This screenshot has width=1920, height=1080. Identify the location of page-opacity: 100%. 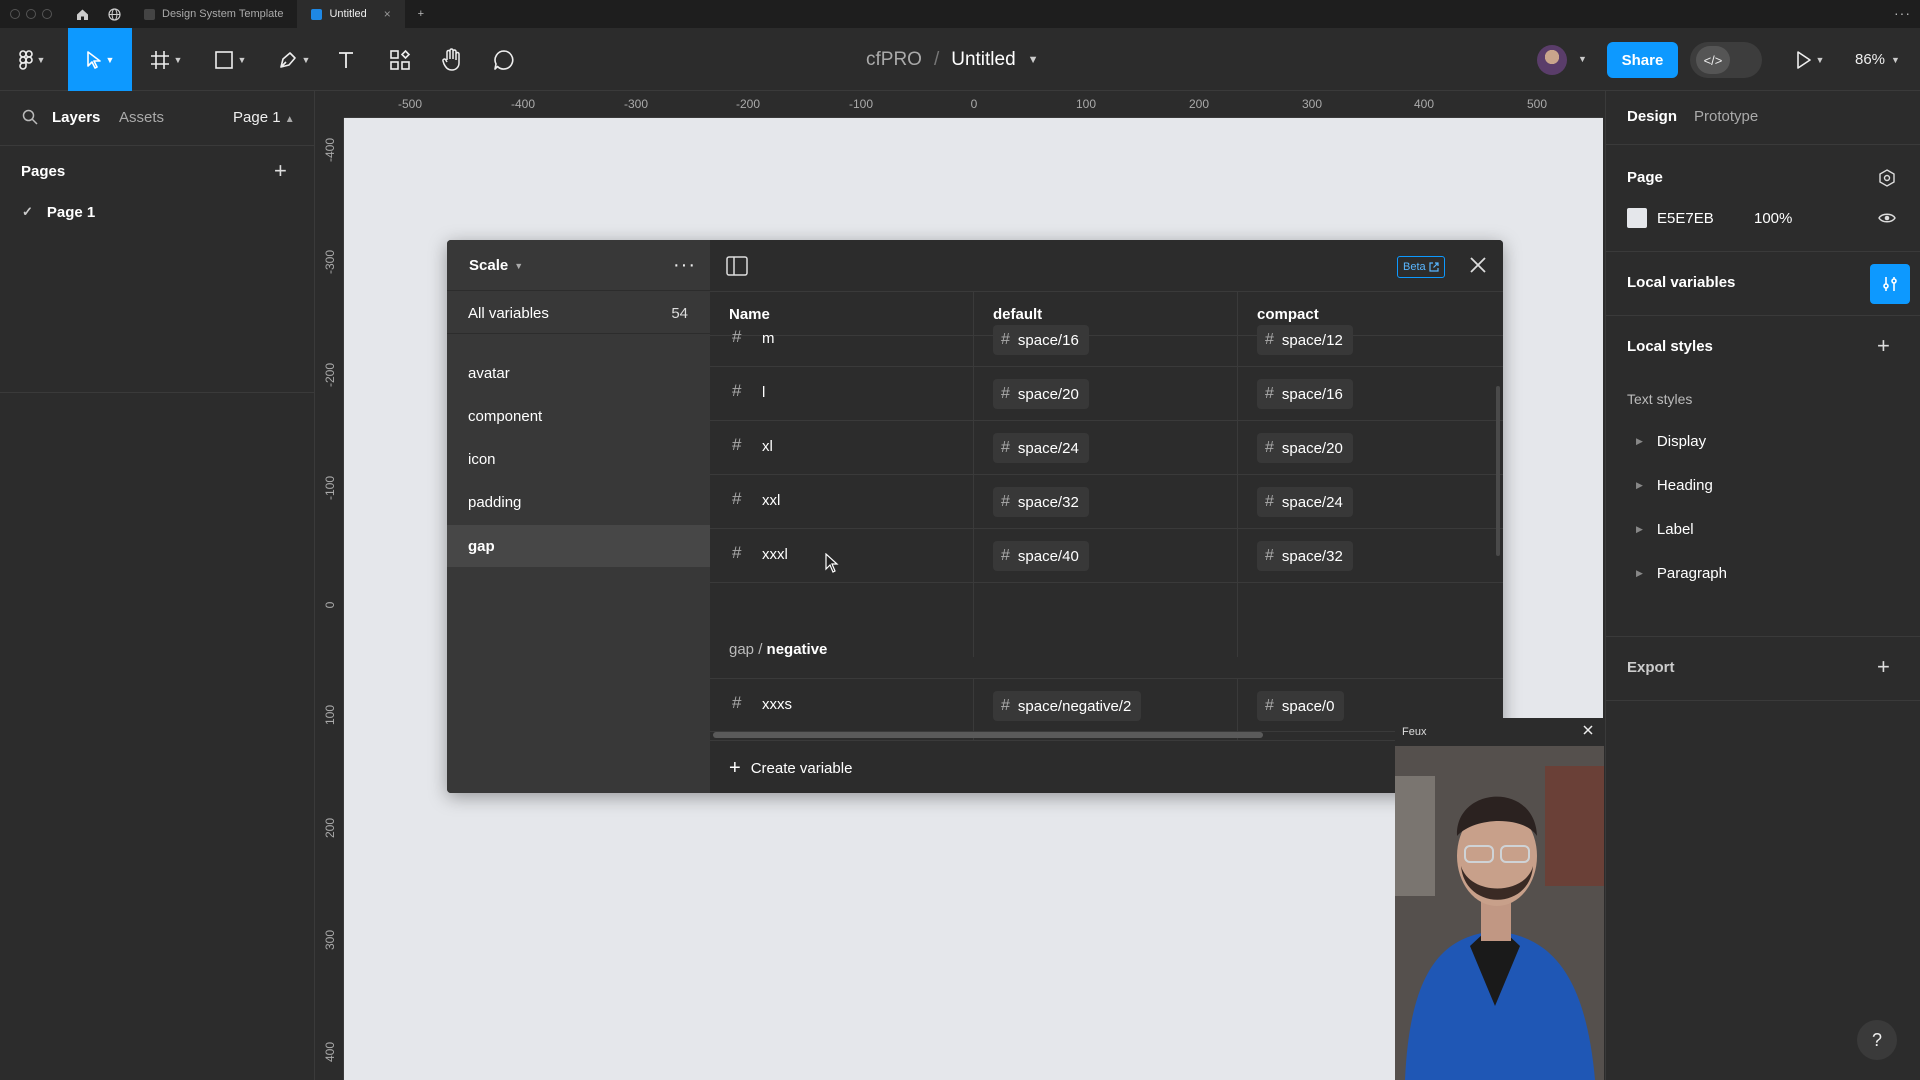
(1773, 218).